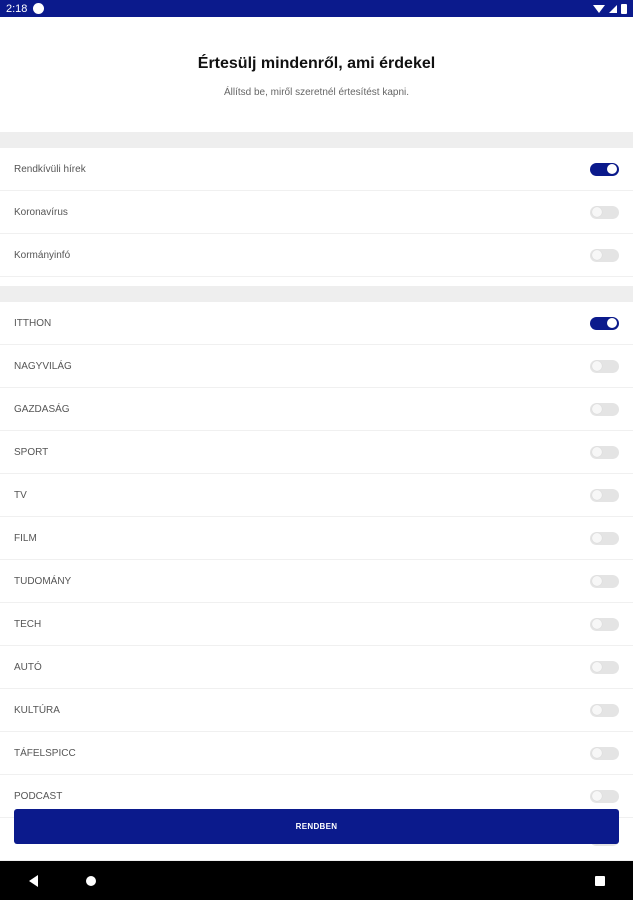 The image size is (633, 900). Describe the element at coordinates (600, 881) in the screenshot. I see `recents-icon` at that location.